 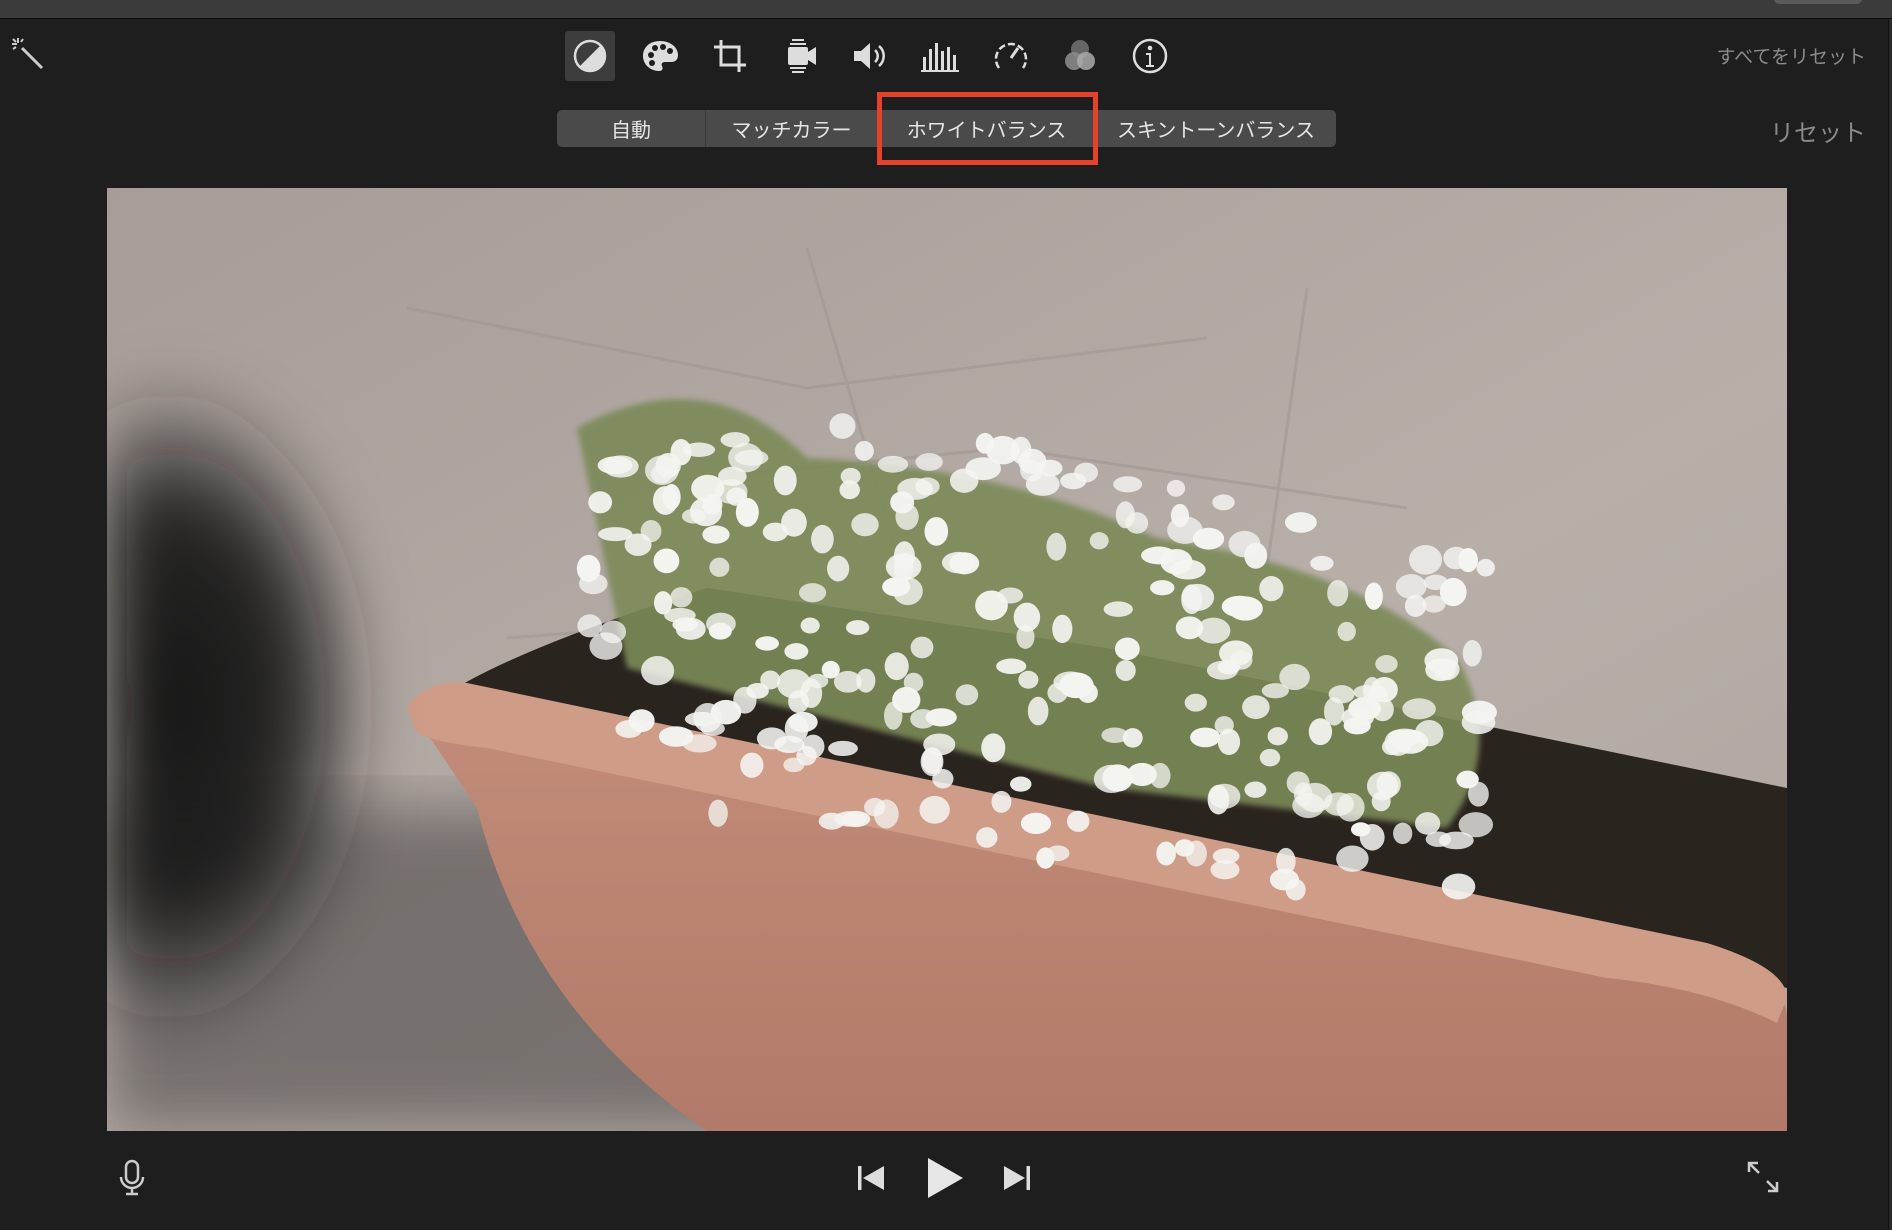 What do you see at coordinates (132, 1178) in the screenshot?
I see `microphone-icon` at bounding box center [132, 1178].